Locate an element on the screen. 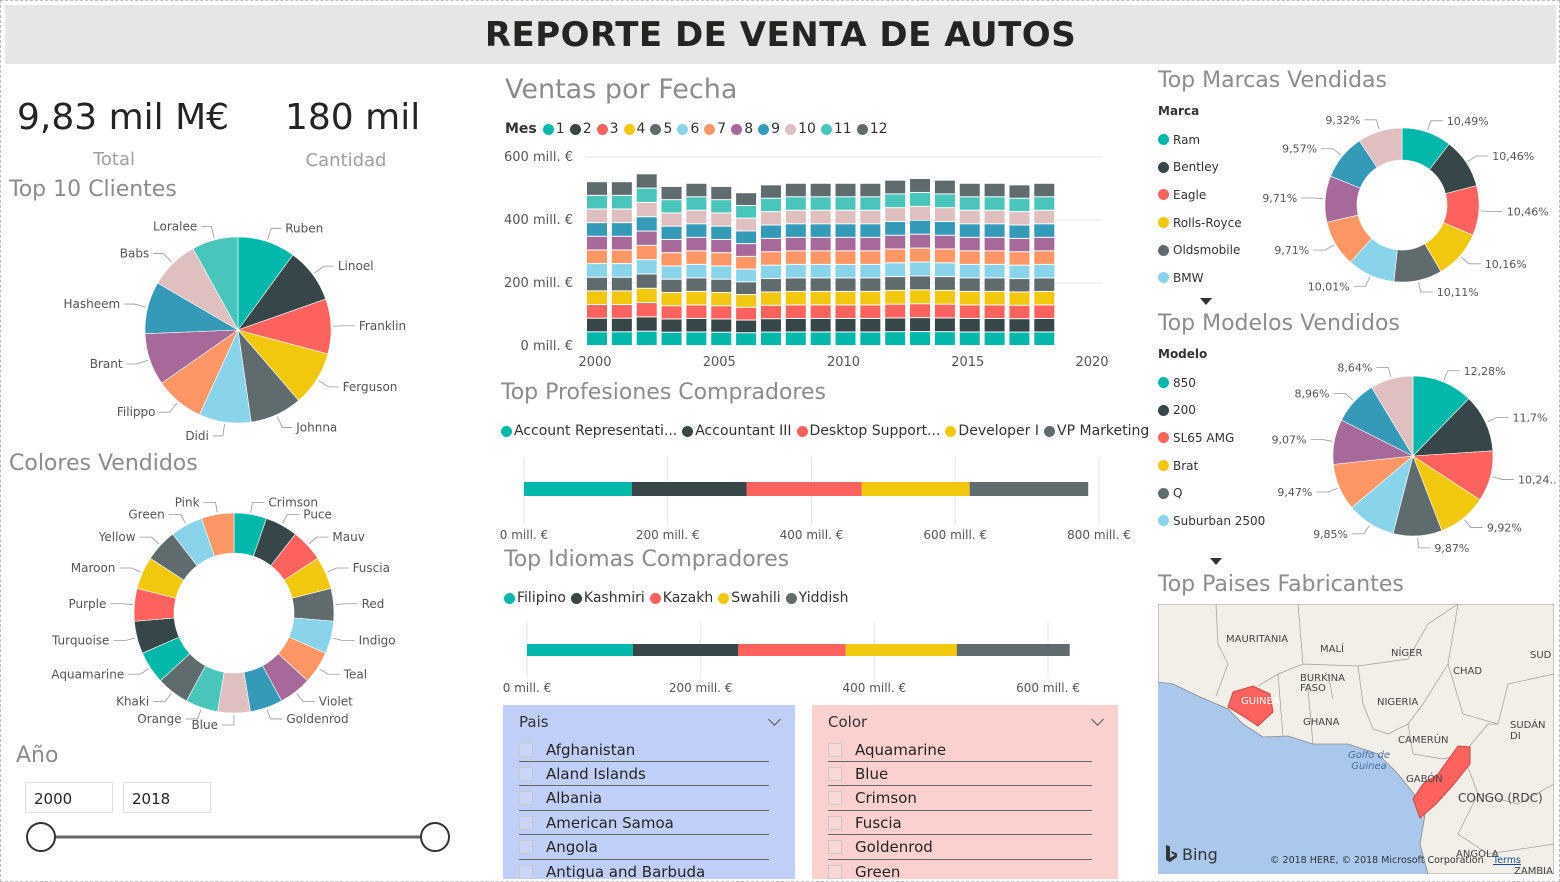 The width and height of the screenshot is (1560, 882). slider-handle-start is located at coordinates (41, 837).